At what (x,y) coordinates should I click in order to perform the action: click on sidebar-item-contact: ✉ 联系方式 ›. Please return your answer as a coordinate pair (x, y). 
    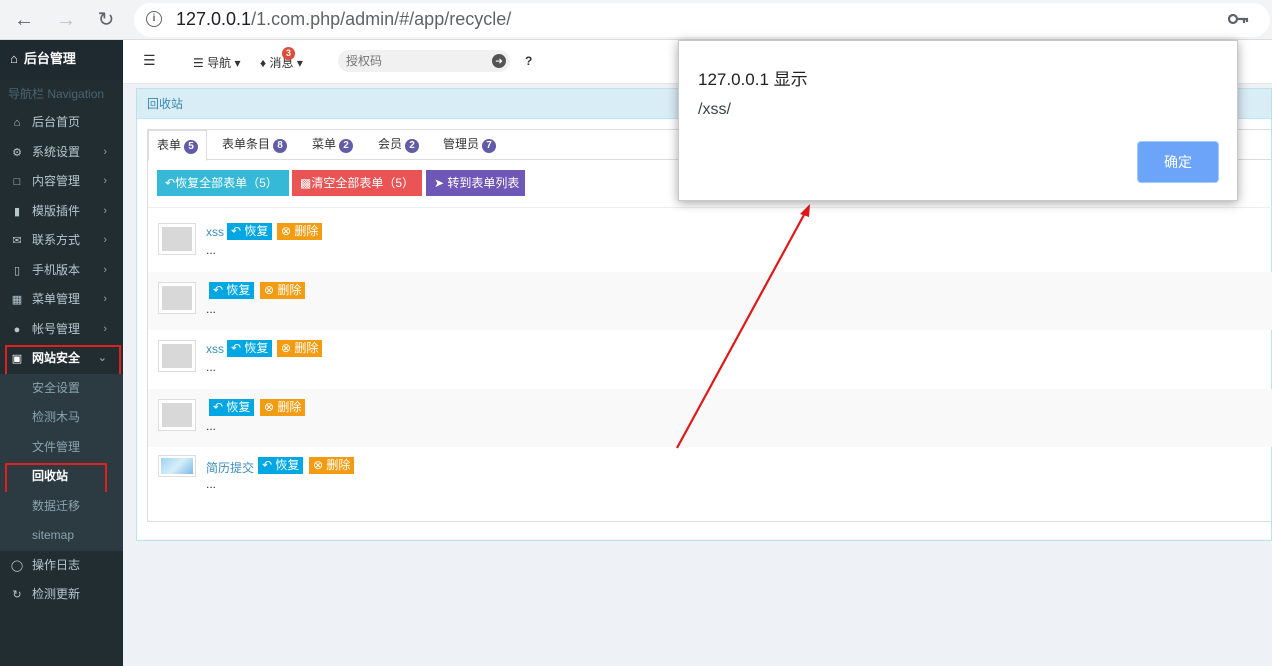
    Looking at the image, I should click on (61, 241).